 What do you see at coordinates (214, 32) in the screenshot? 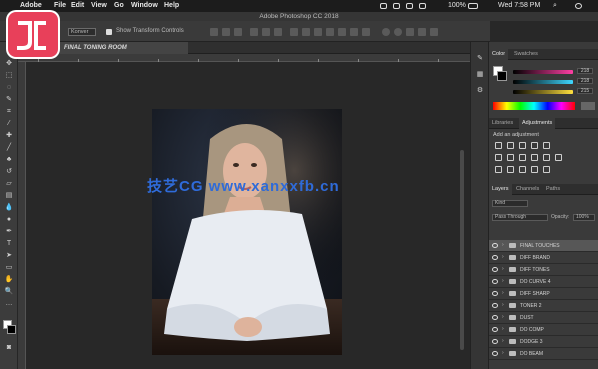
I see `align-left-icon` at bounding box center [214, 32].